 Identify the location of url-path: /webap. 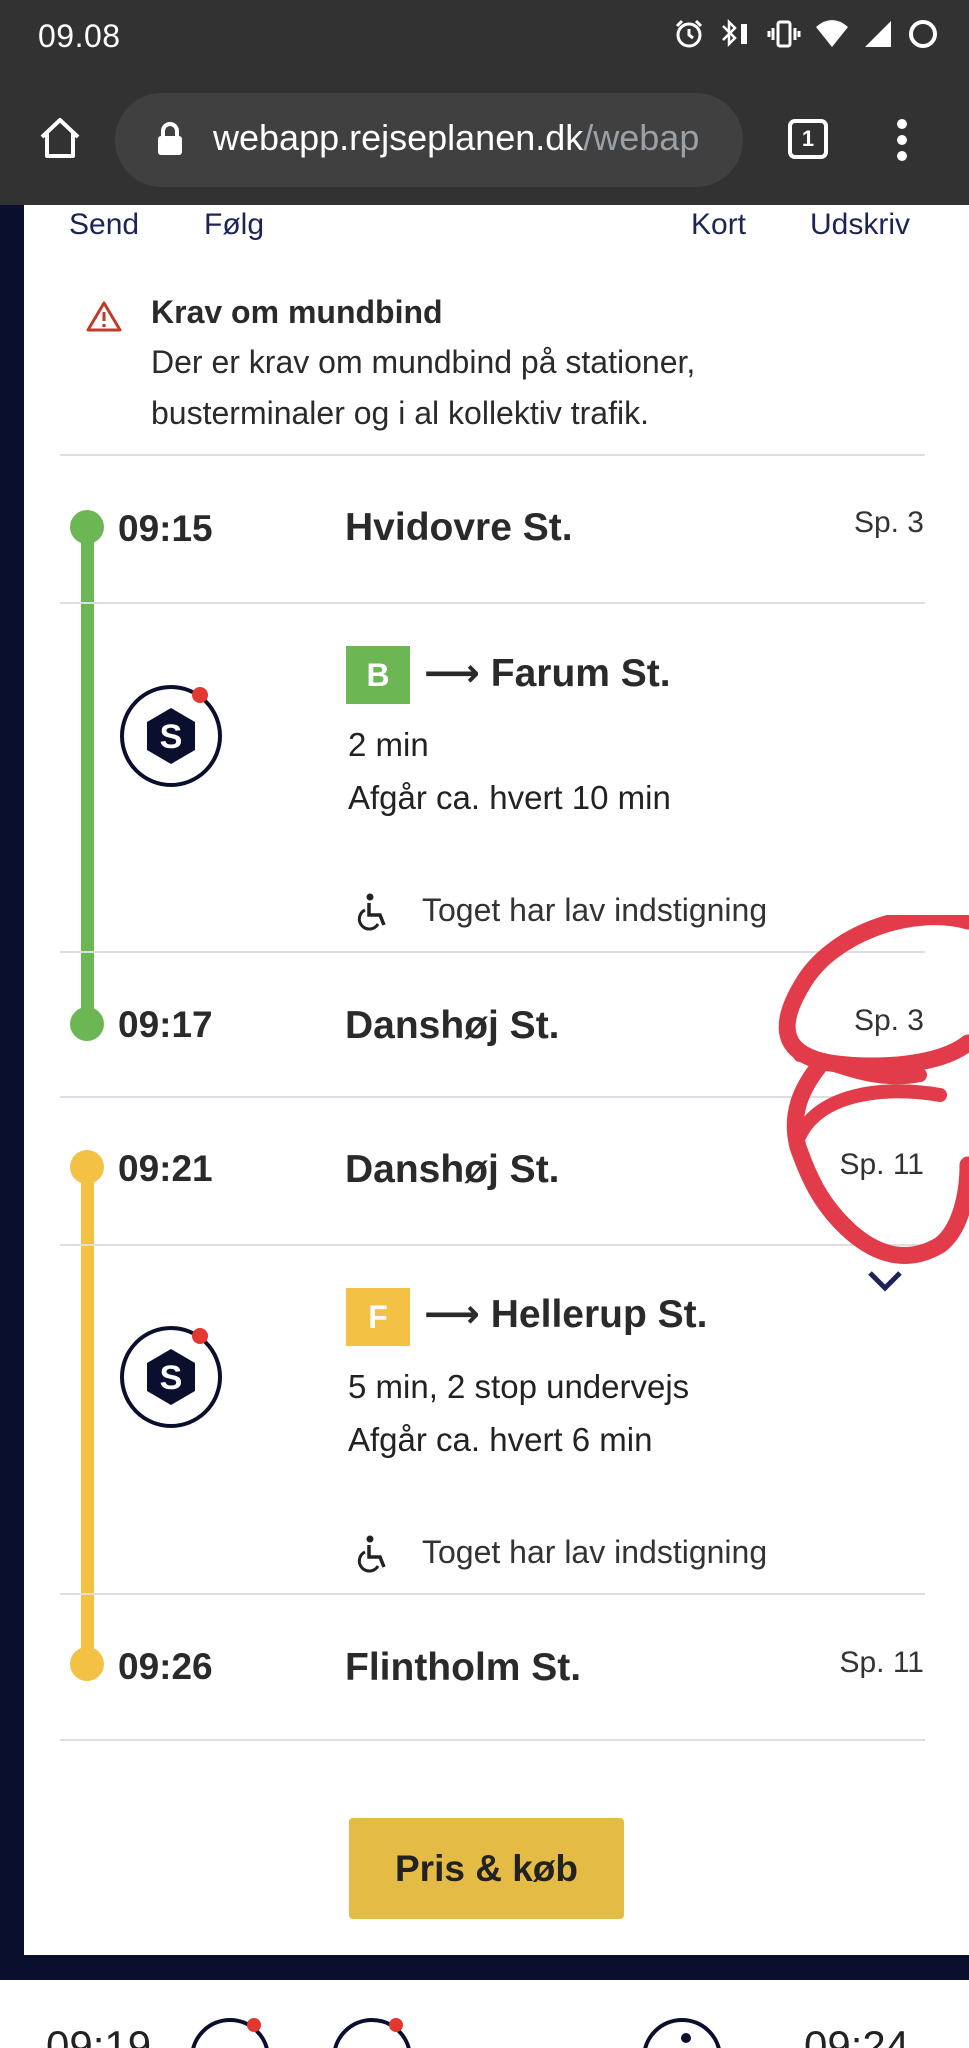
(641, 137).